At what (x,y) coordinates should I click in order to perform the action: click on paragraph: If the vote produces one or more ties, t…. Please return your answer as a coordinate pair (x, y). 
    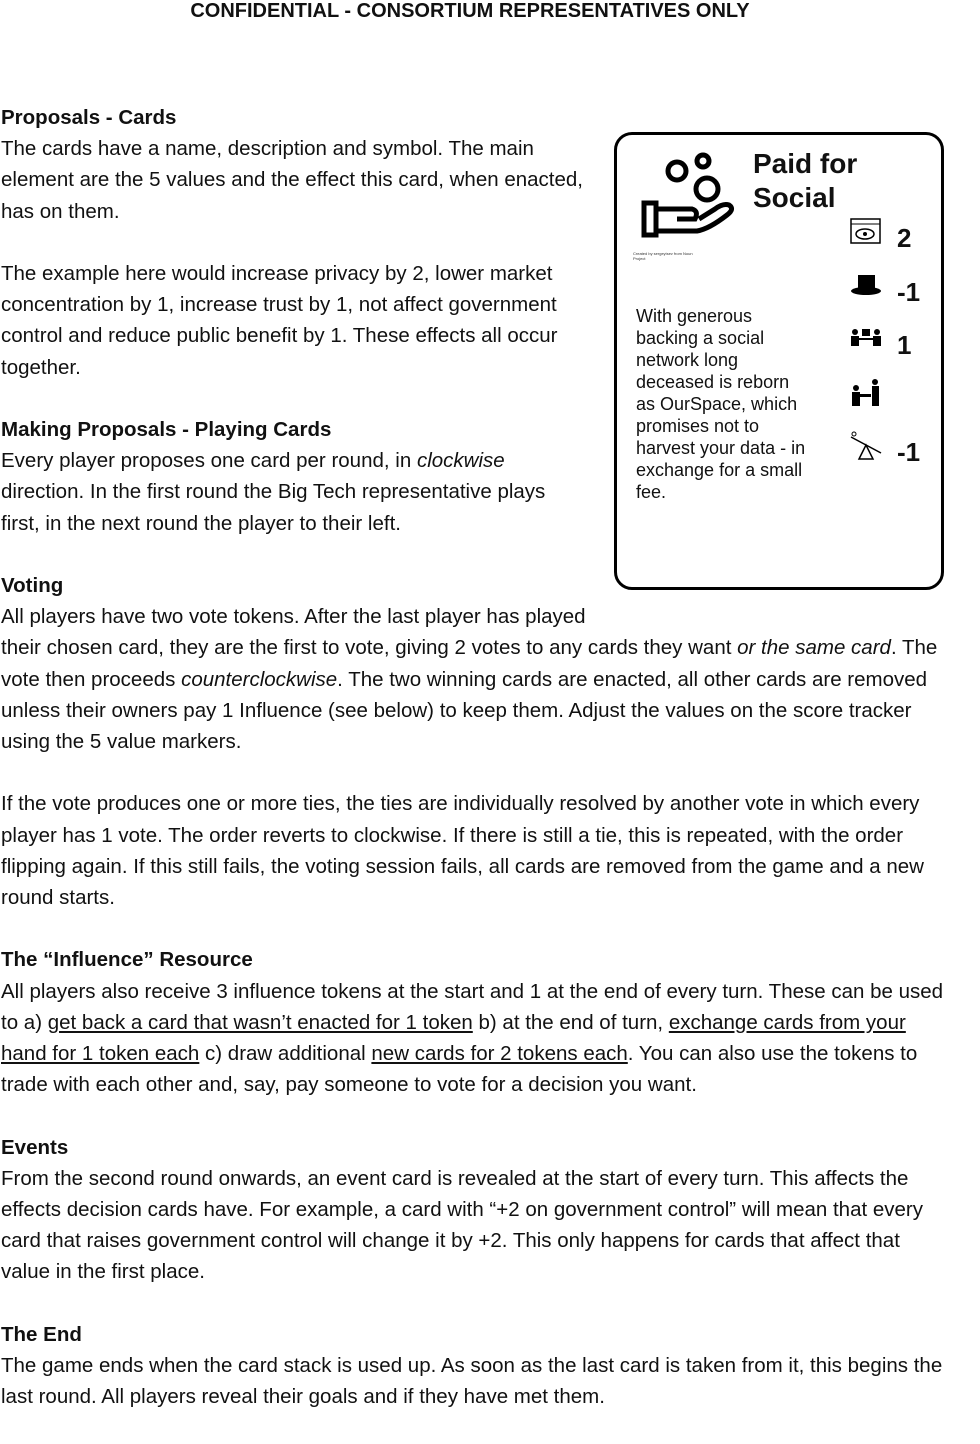
    Looking at the image, I should click on (462, 851).